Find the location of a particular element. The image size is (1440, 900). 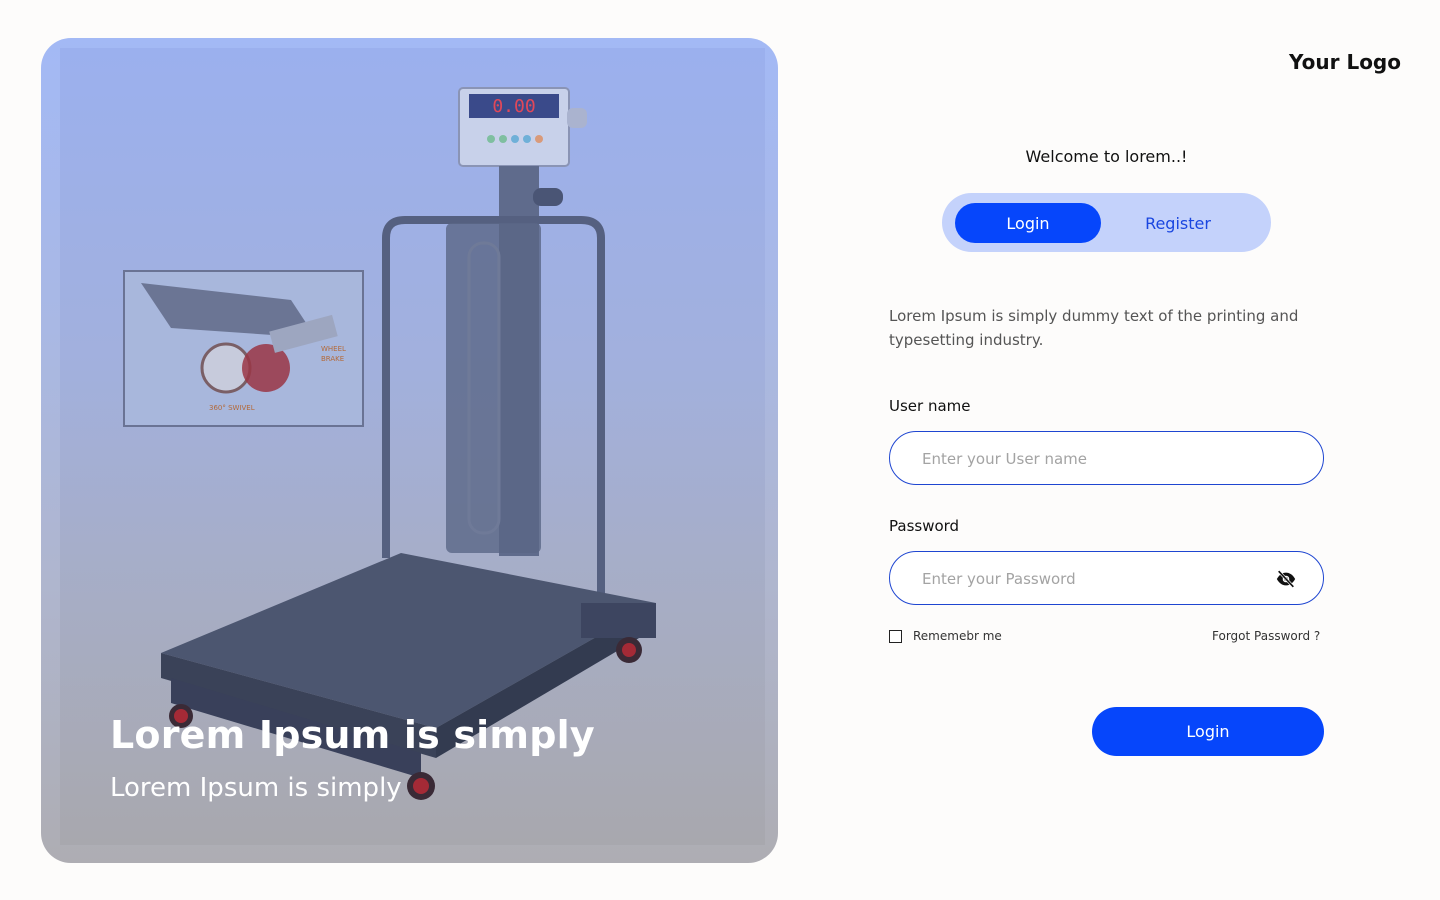

svg-text: BRAKE is located at coordinates (332, 359).